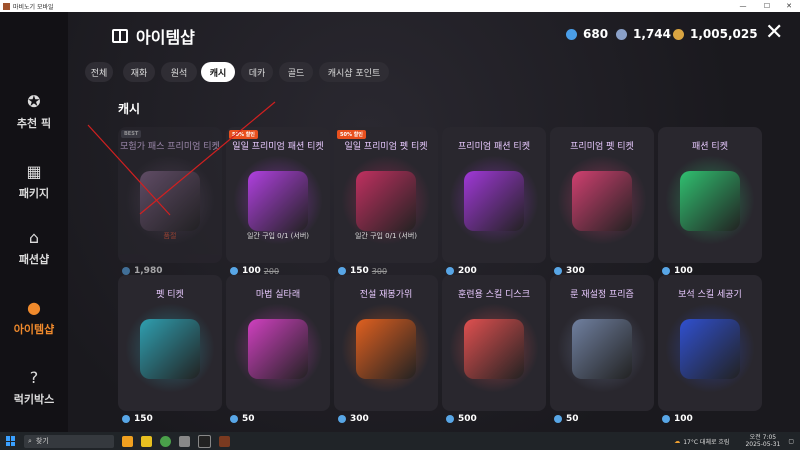 This screenshot has height=450, width=800. What do you see at coordinates (467, 419) in the screenshot?
I see `price-value: 500` at bounding box center [467, 419].